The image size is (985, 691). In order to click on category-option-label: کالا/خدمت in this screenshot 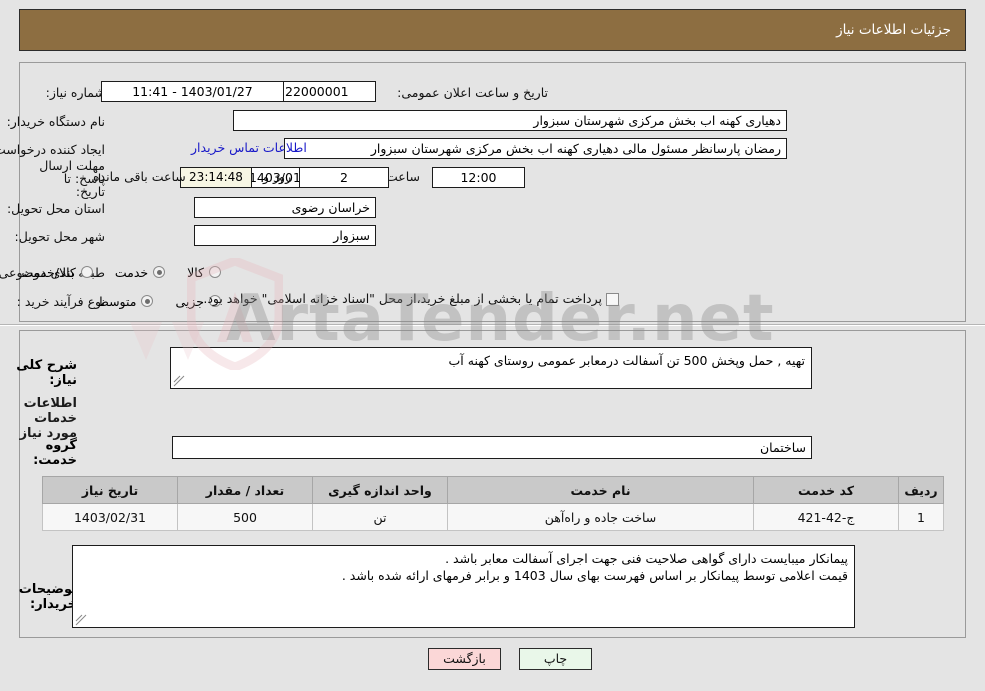, I will do `click(48, 272)`.